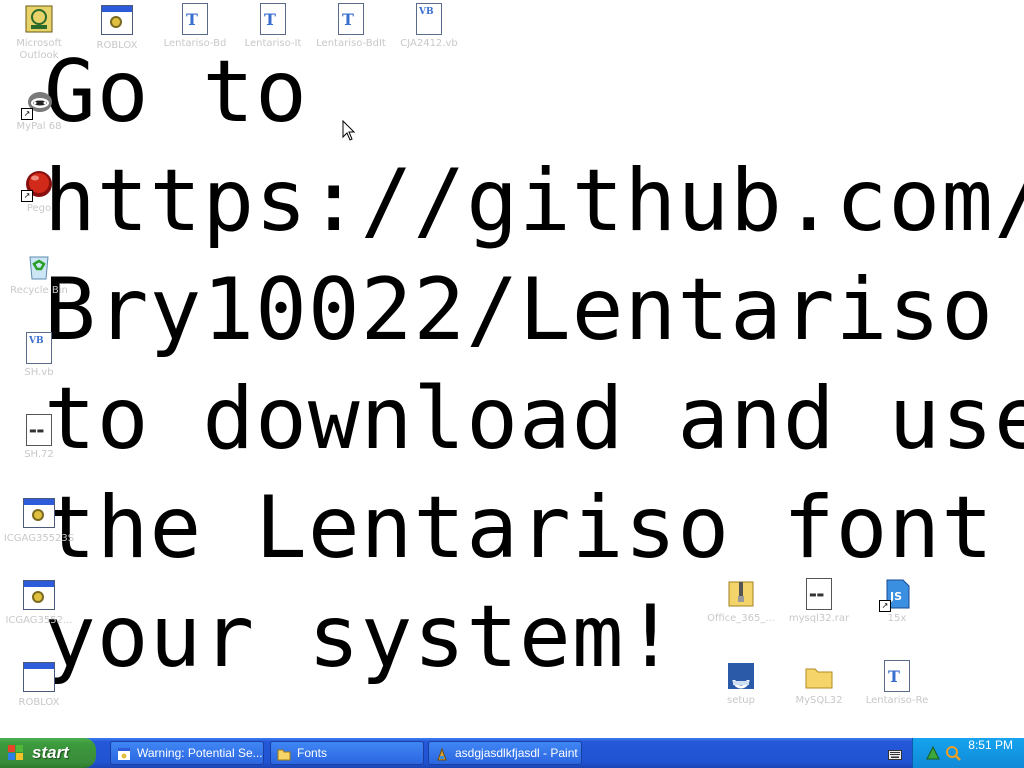 The image size is (1024, 768). I want to click on pego-icon: ↗, so click(38, 185).